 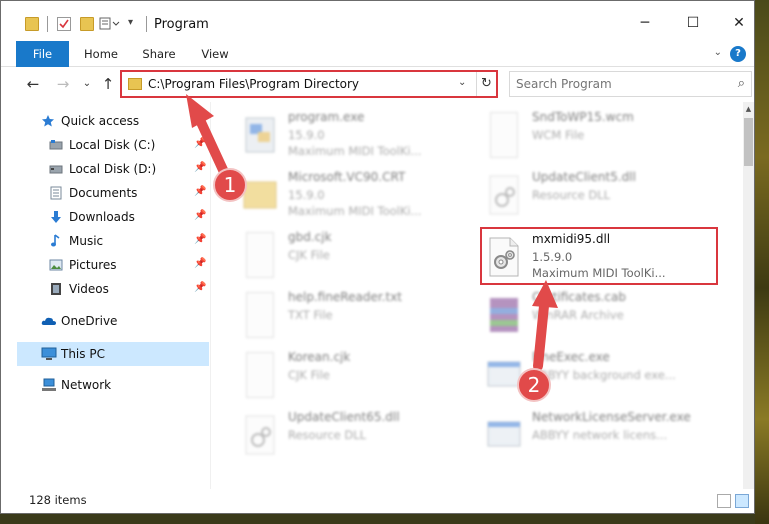 What do you see at coordinates (212, 146) in the screenshot?
I see `arrow-one-shaft` at bounding box center [212, 146].